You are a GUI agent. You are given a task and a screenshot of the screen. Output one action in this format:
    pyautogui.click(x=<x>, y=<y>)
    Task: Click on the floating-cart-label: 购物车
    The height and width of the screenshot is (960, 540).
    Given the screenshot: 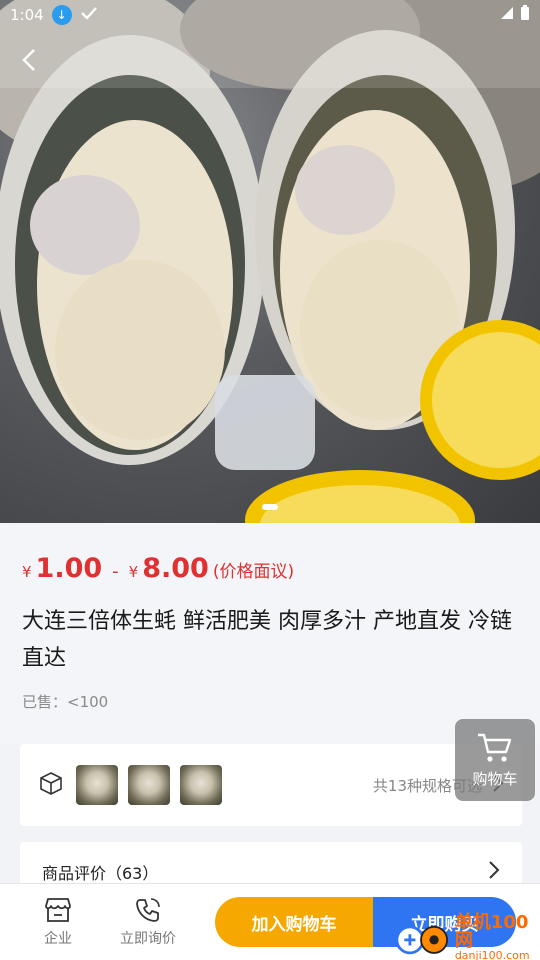 What is the action you would take?
    pyautogui.click(x=495, y=778)
    